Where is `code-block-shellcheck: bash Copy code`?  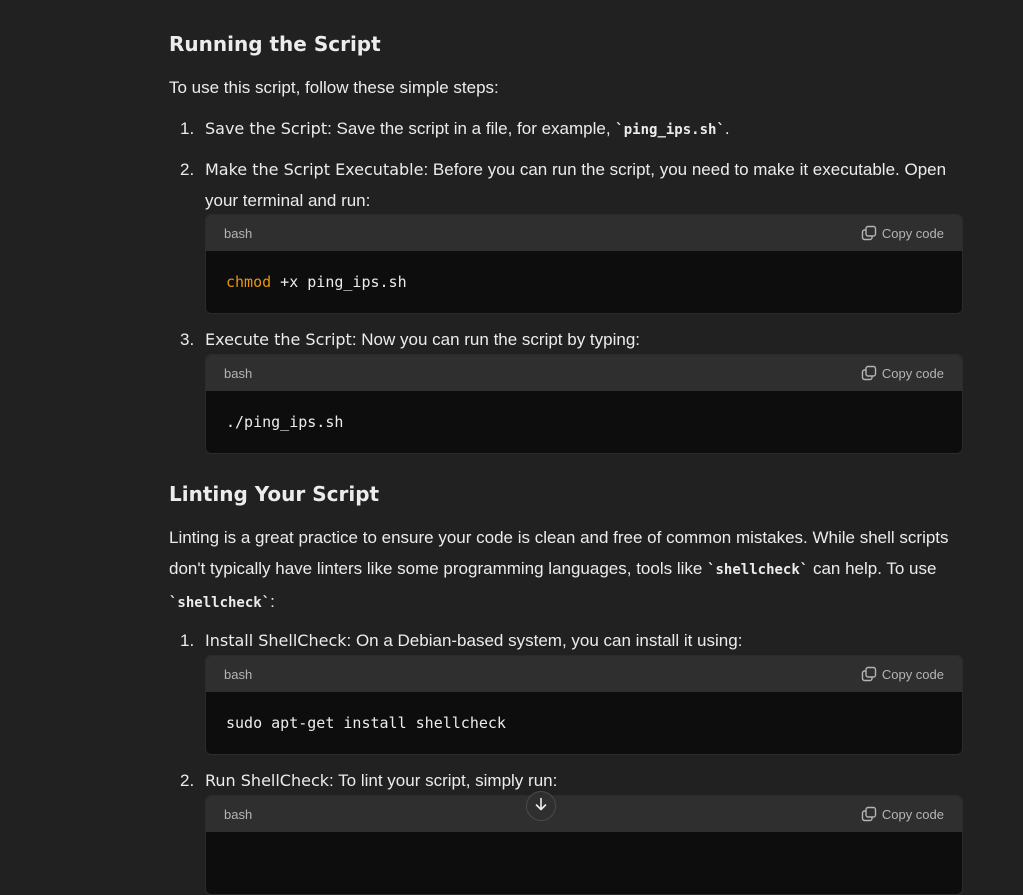
code-block-shellcheck: bash Copy code is located at coordinates (584, 845).